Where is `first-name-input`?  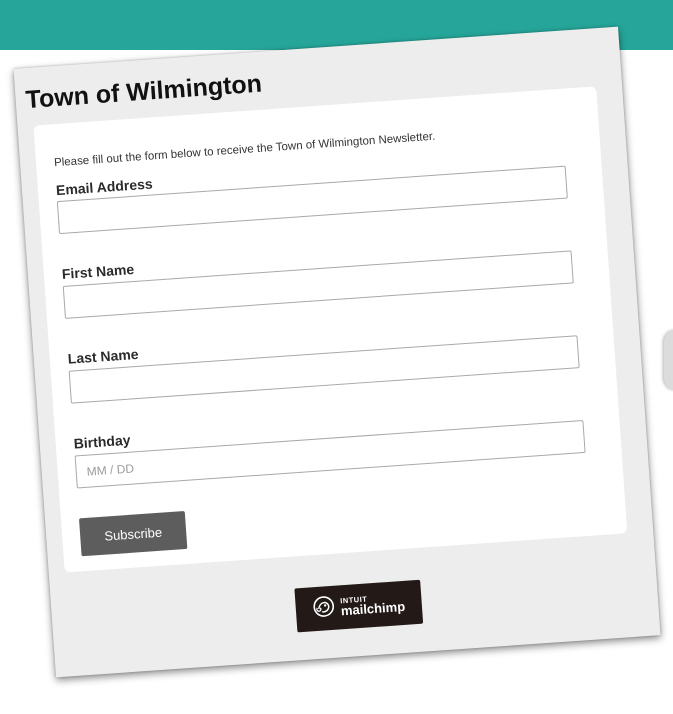
first-name-input is located at coordinates (318, 284).